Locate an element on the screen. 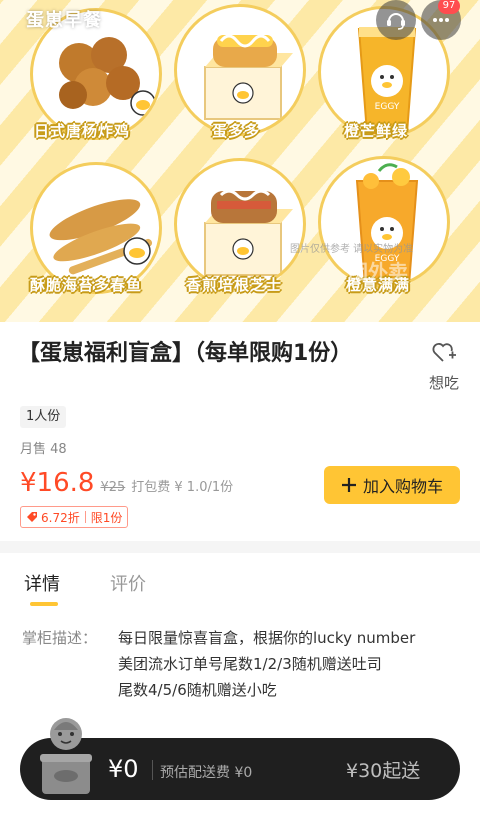  product-name-label: 橙芒鲜绿 is located at coordinates (376, 131).